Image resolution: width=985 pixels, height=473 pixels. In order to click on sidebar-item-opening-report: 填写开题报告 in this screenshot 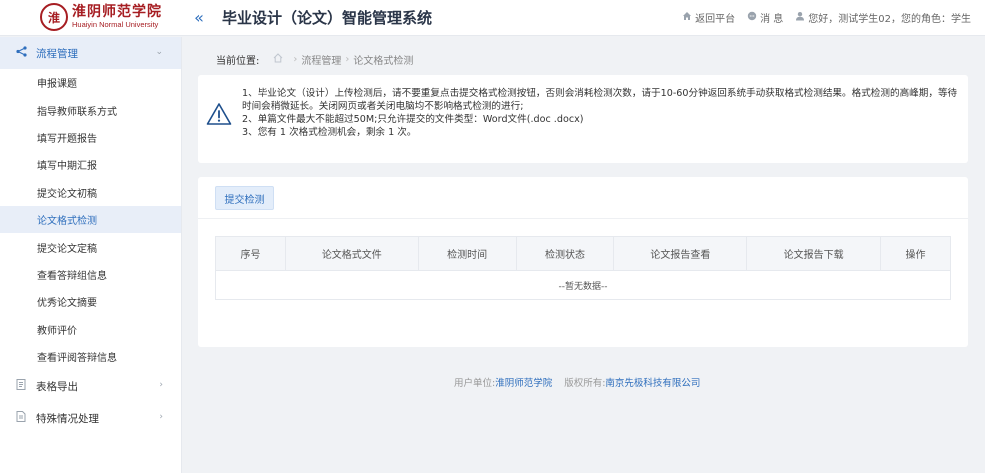, I will do `click(90, 137)`.